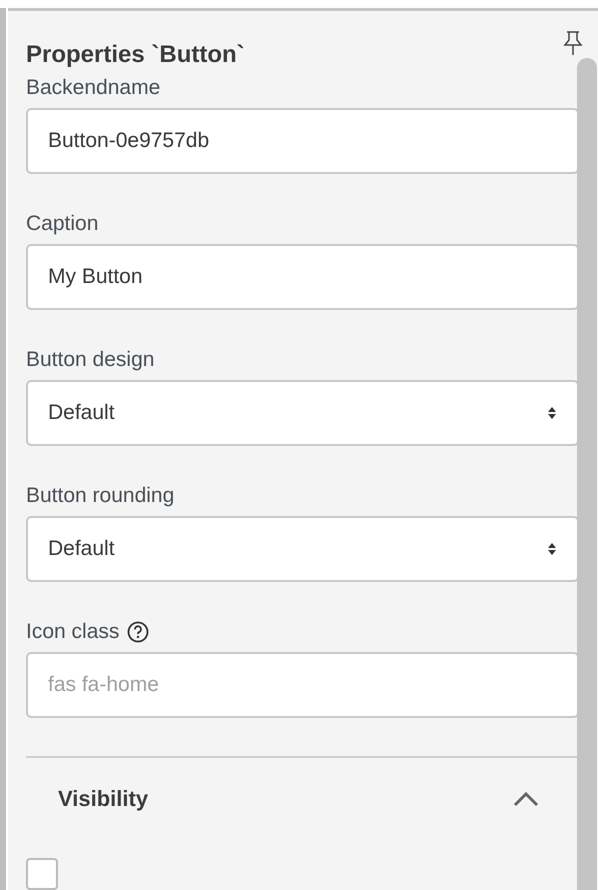 This screenshot has height=890, width=598. I want to click on help-icon, so click(138, 632).